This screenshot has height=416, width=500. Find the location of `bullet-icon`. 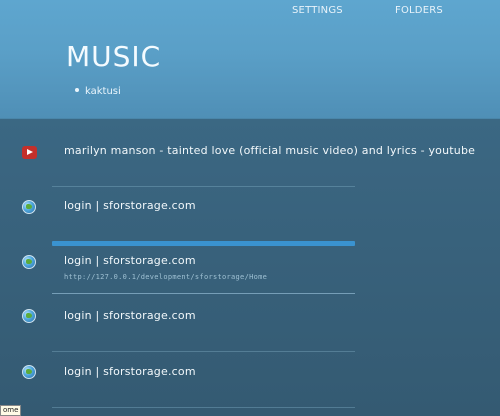

bullet-icon is located at coordinates (77, 90).